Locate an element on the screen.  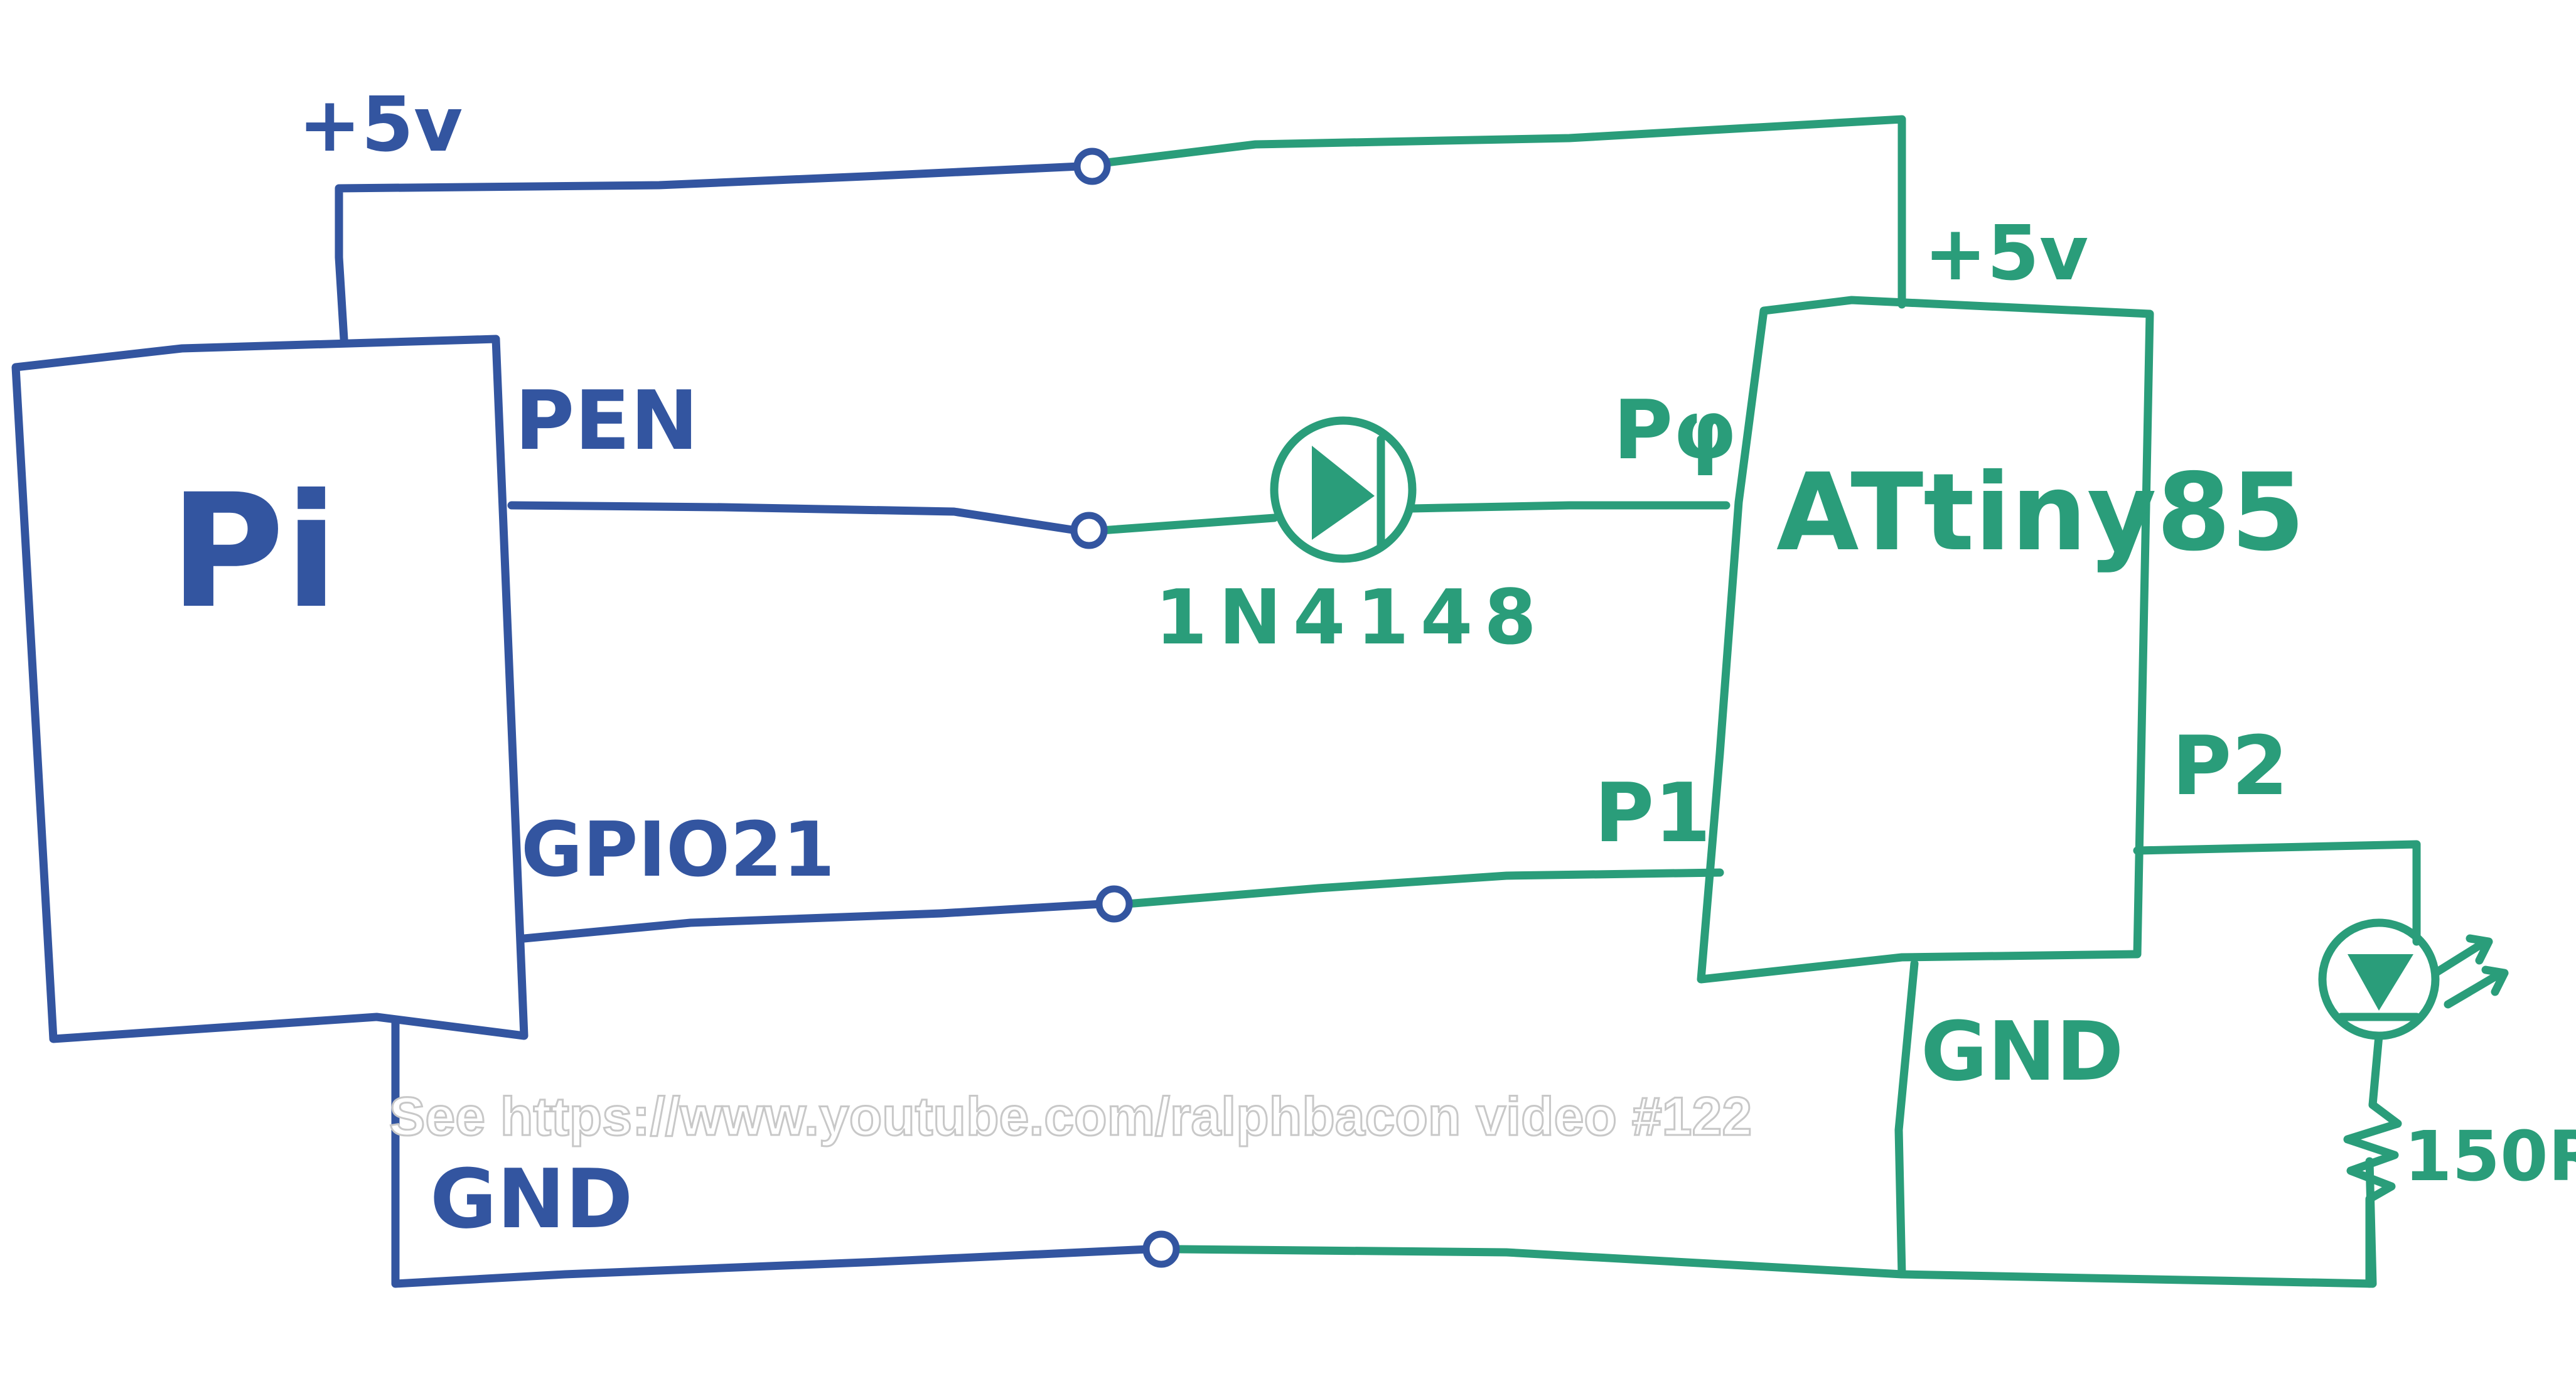
led-arrow-1-icon is located at coordinates (2462, 955).